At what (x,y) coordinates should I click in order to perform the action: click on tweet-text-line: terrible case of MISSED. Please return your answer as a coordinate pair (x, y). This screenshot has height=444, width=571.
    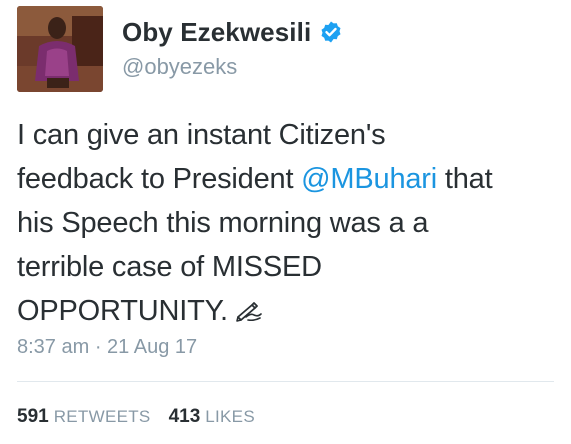
    Looking at the image, I should click on (169, 267).